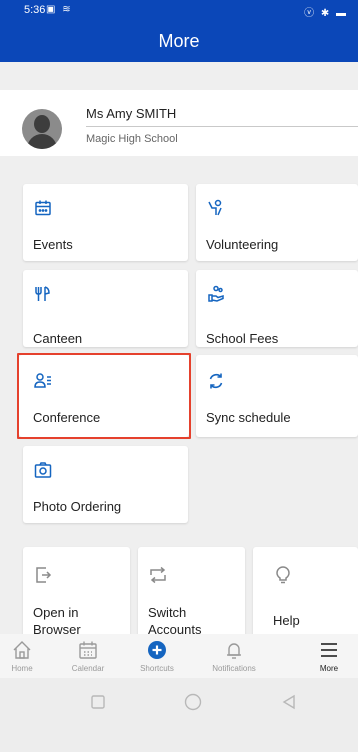 Image resolution: width=358 pixels, height=752 pixels. What do you see at coordinates (105, 308) in the screenshot?
I see `tile-canteen: Canteen` at bounding box center [105, 308].